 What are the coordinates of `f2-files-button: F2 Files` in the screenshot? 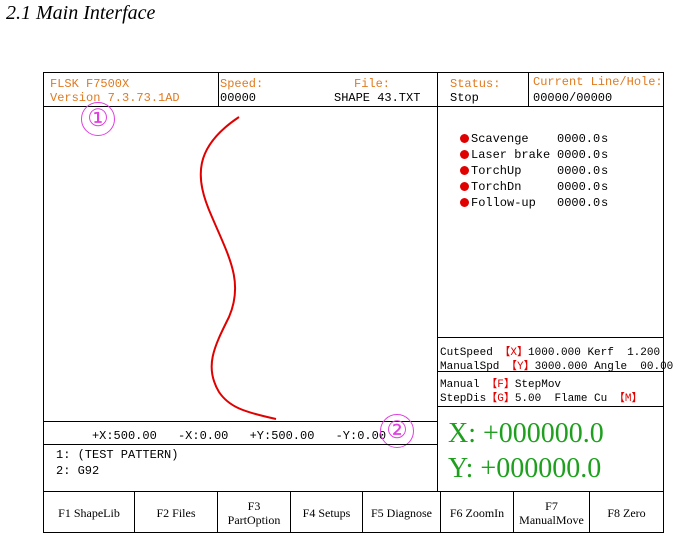 It's located at (175, 512).